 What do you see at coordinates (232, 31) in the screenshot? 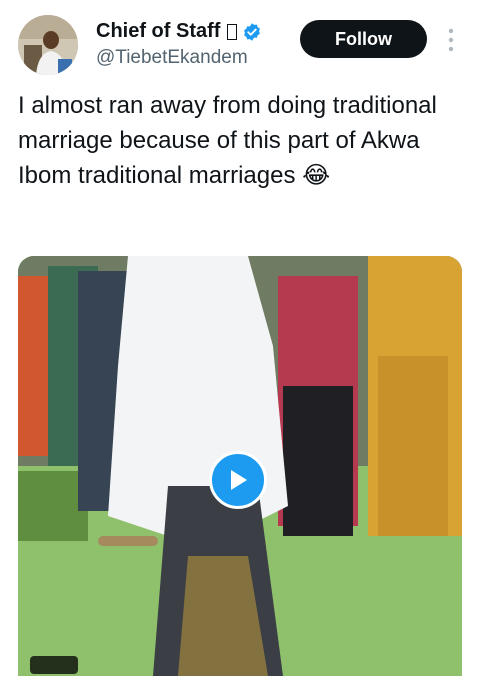
I see `missing-glyph-icon` at bounding box center [232, 31].